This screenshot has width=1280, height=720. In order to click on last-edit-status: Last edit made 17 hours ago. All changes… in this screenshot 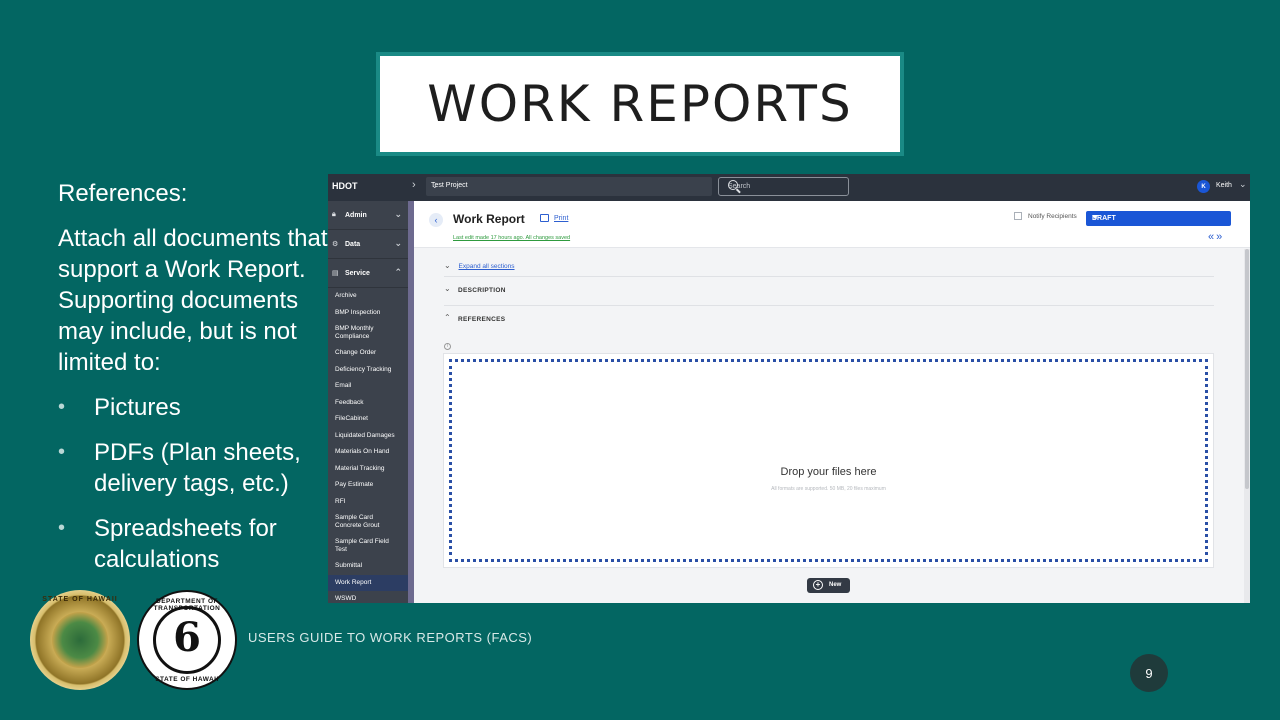, I will do `click(512, 238)`.